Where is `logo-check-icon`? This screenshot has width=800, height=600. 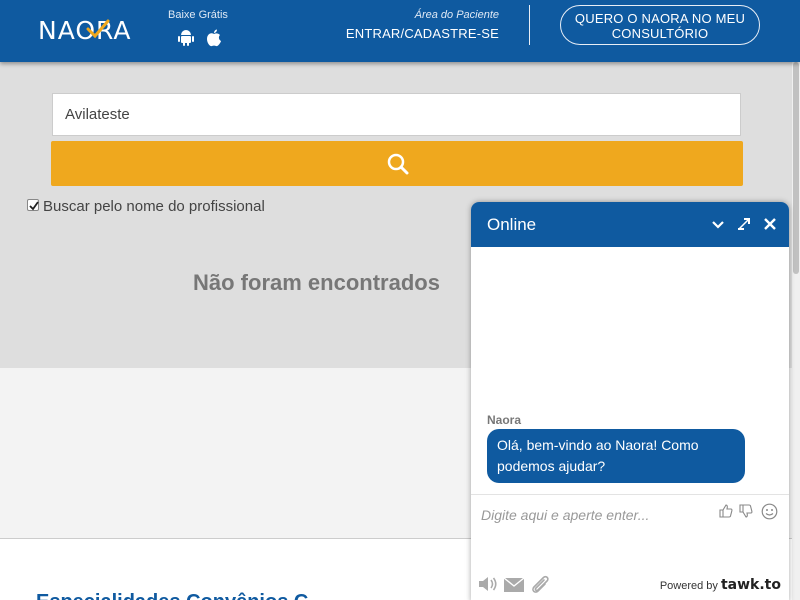
logo-check-icon is located at coordinates (98, 29).